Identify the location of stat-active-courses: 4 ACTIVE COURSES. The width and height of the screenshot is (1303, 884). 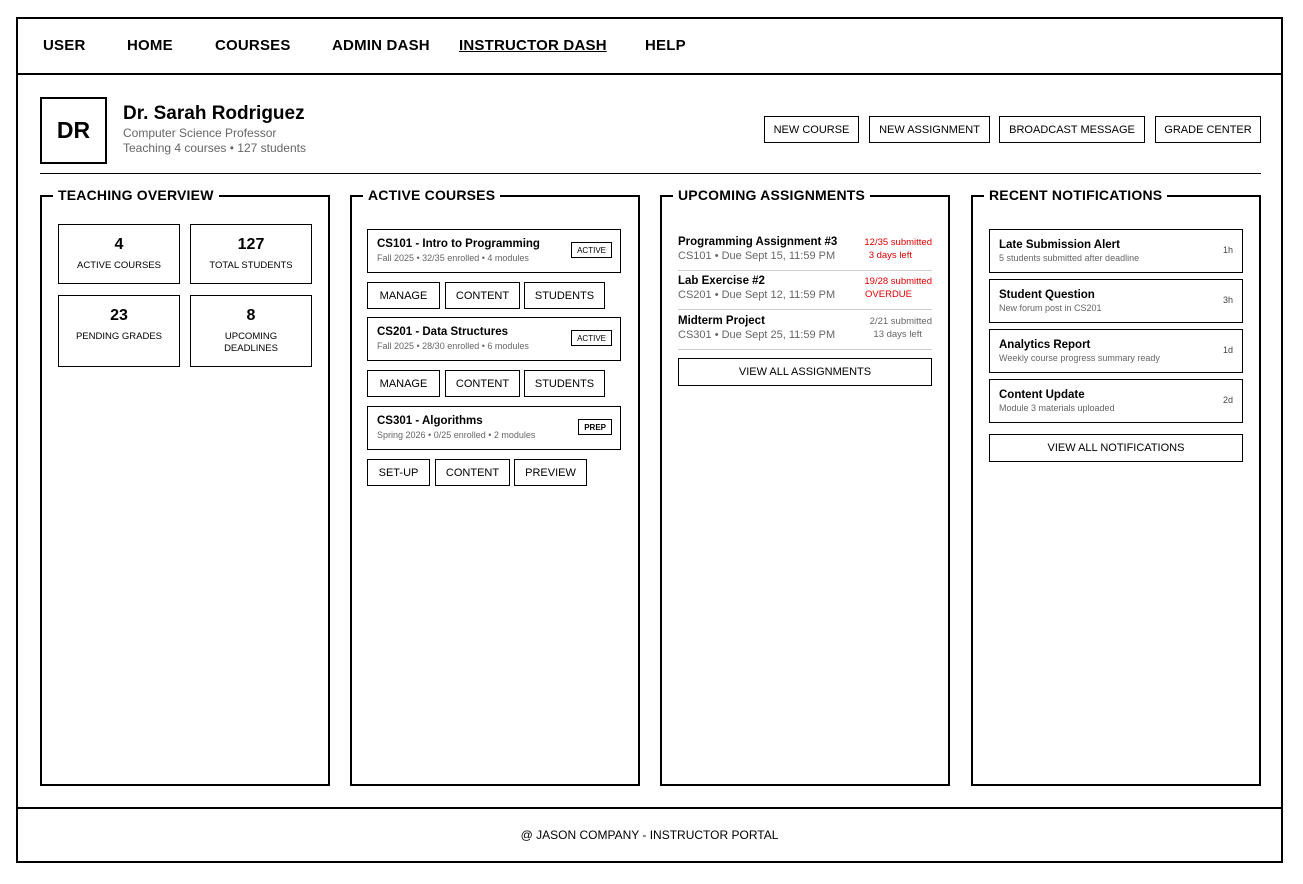
(119, 254).